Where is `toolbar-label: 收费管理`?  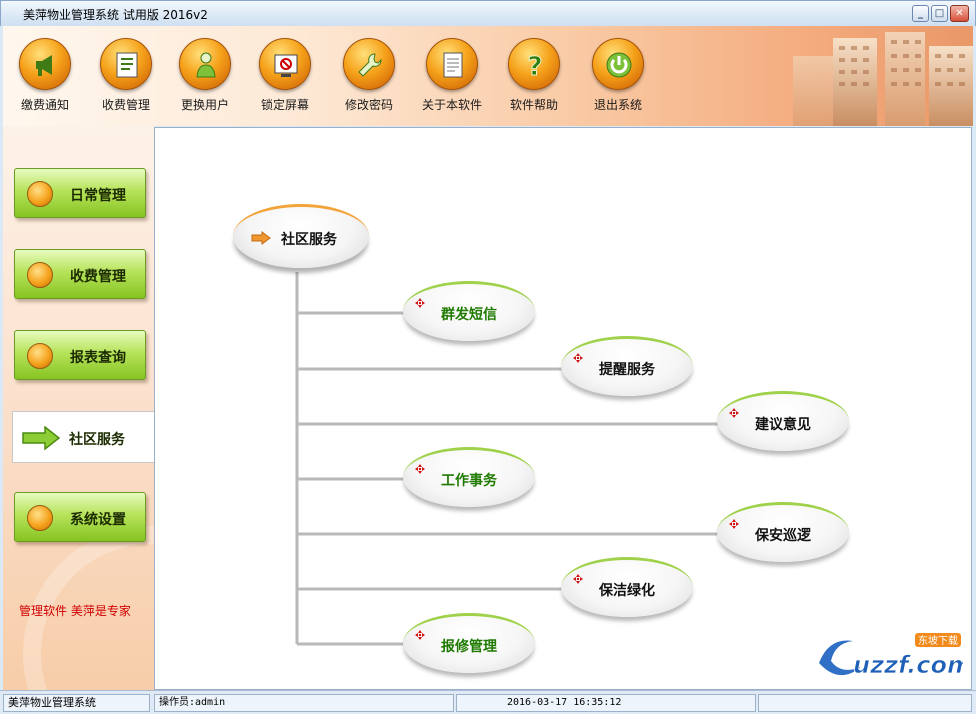 toolbar-label: 收费管理 is located at coordinates (125, 105).